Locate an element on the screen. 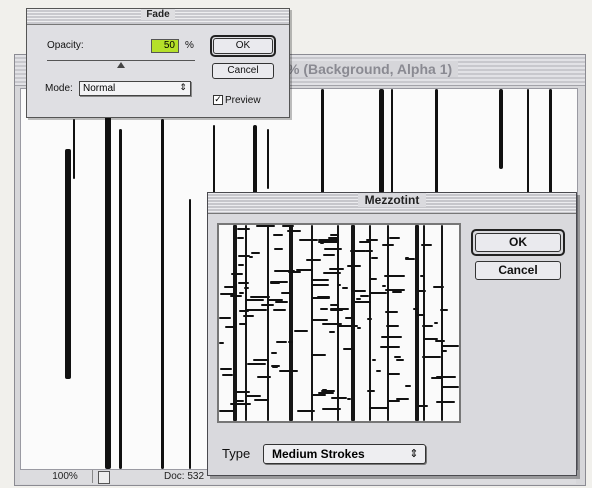 Image resolution: width=592 pixels, height=488 pixels. opacity-slider-thumb is located at coordinates (121, 65).